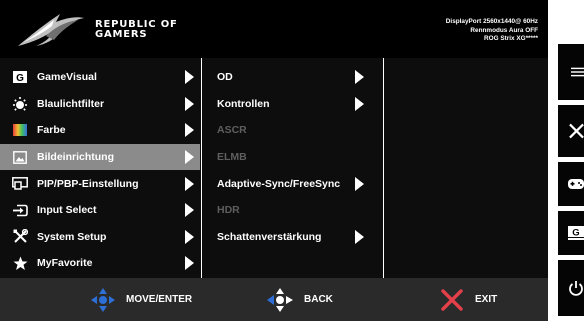 The image size is (584, 321). What do you see at coordinates (576, 288) in the screenshot?
I see `power-icon` at bounding box center [576, 288].